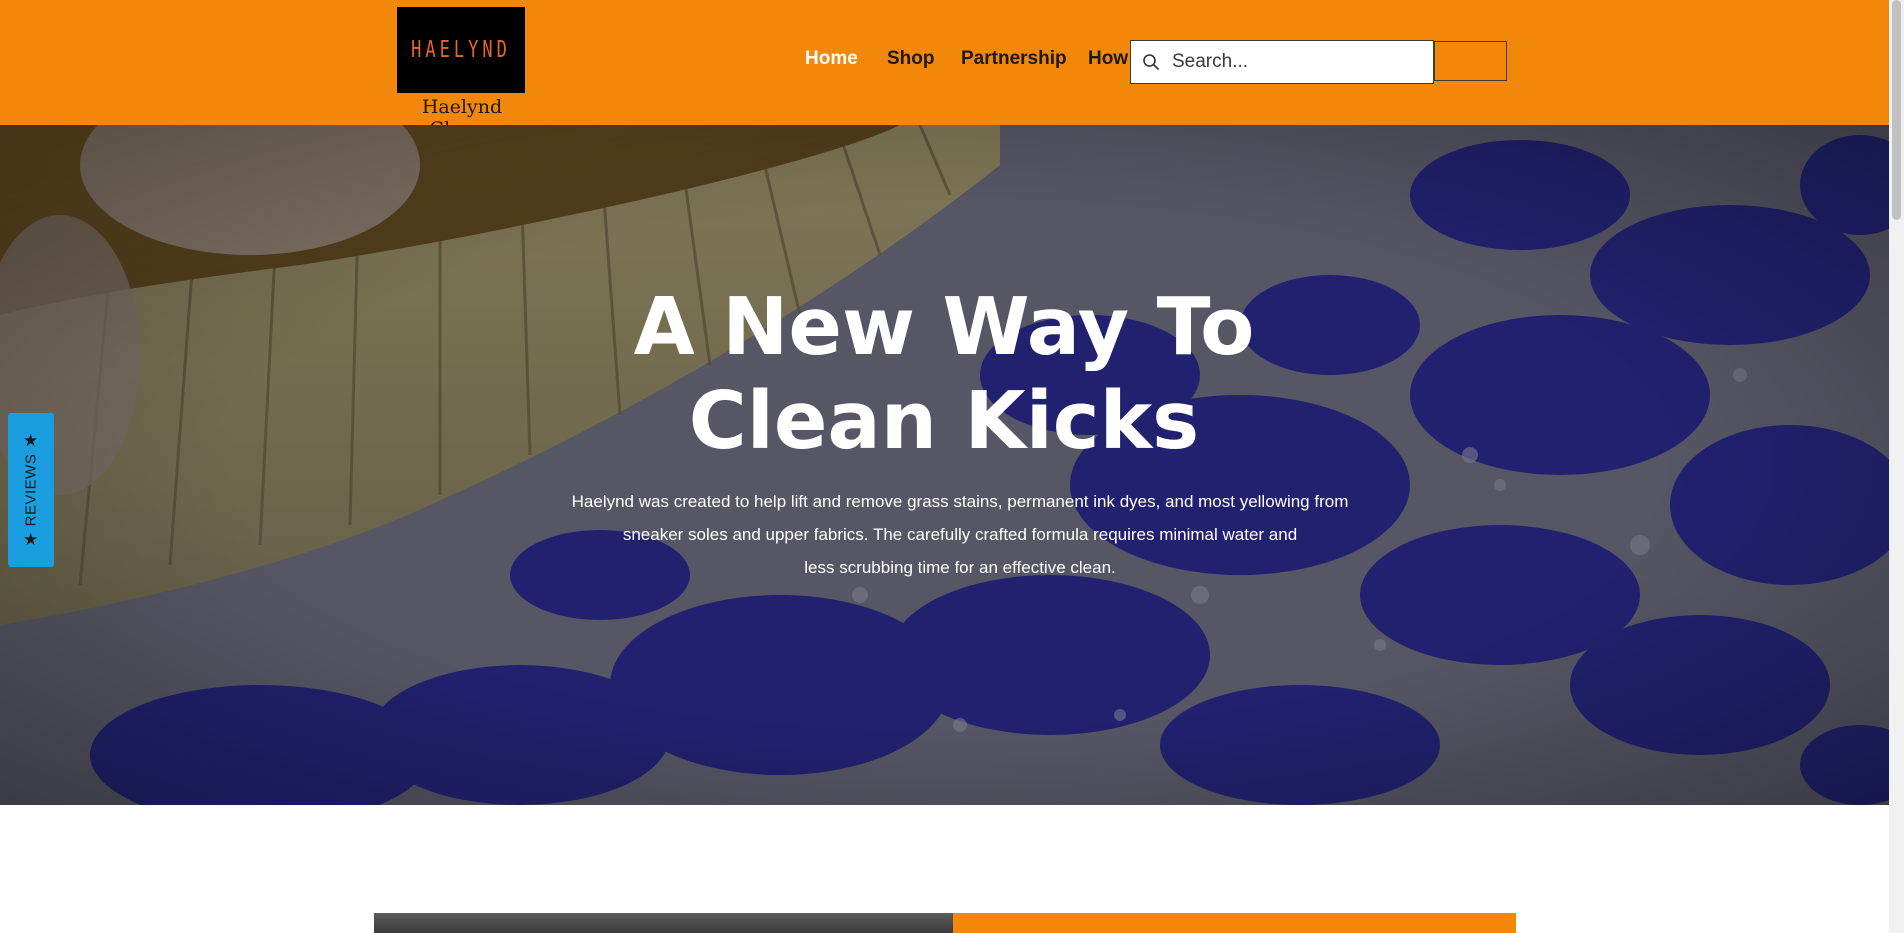 The image size is (1904, 933). What do you see at coordinates (1108, 59) in the screenshot?
I see `nav-item-how: How` at bounding box center [1108, 59].